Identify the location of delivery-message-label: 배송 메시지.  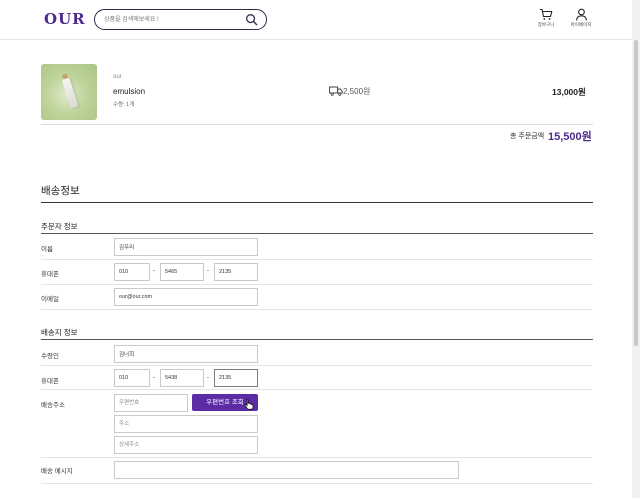
(57, 471).